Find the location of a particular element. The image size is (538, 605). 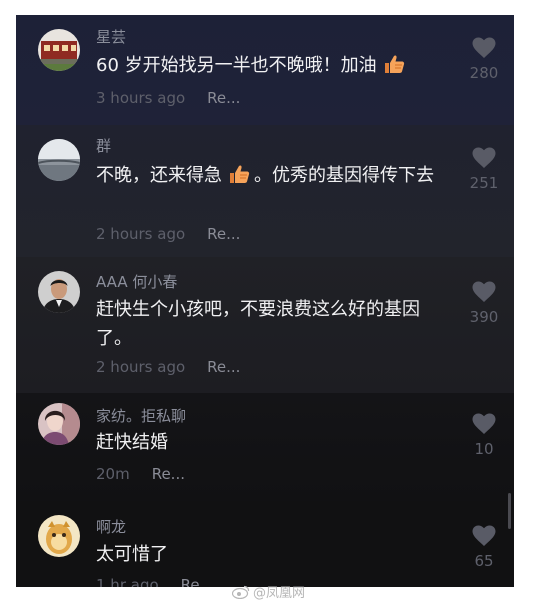

watermark: @凤凰网 is located at coordinates (268, 591).